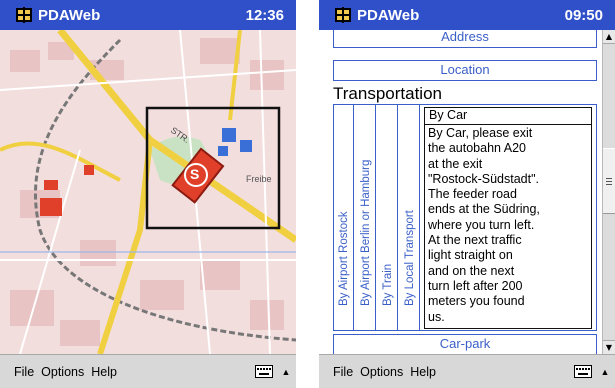  I want to click on car-park-link: Car-park, so click(465, 344).